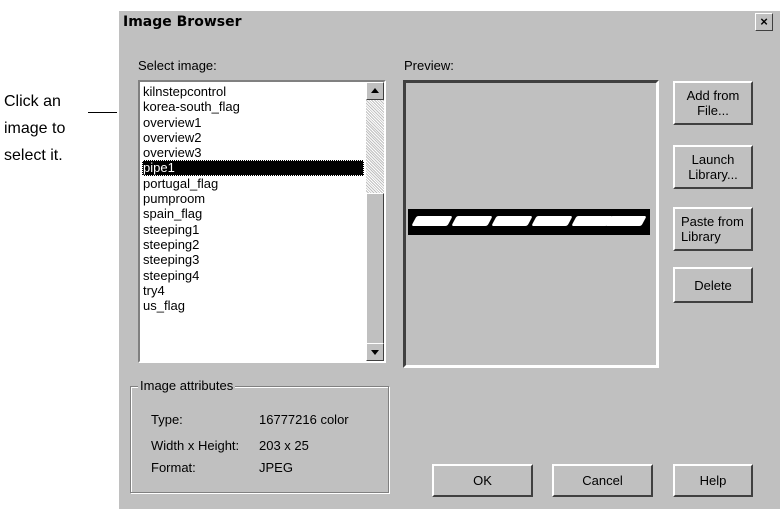 This screenshot has height=509, width=780. What do you see at coordinates (253, 259) in the screenshot?
I see `image-list-item: steeping3` at bounding box center [253, 259].